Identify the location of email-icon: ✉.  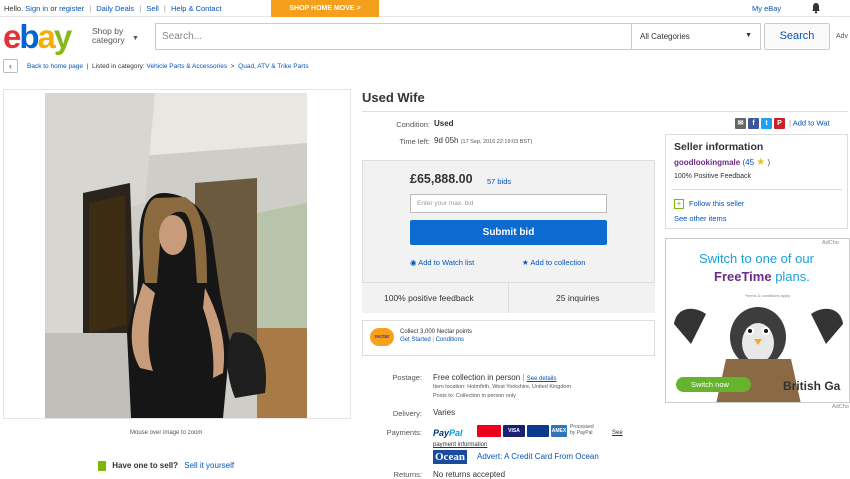
(740, 123).